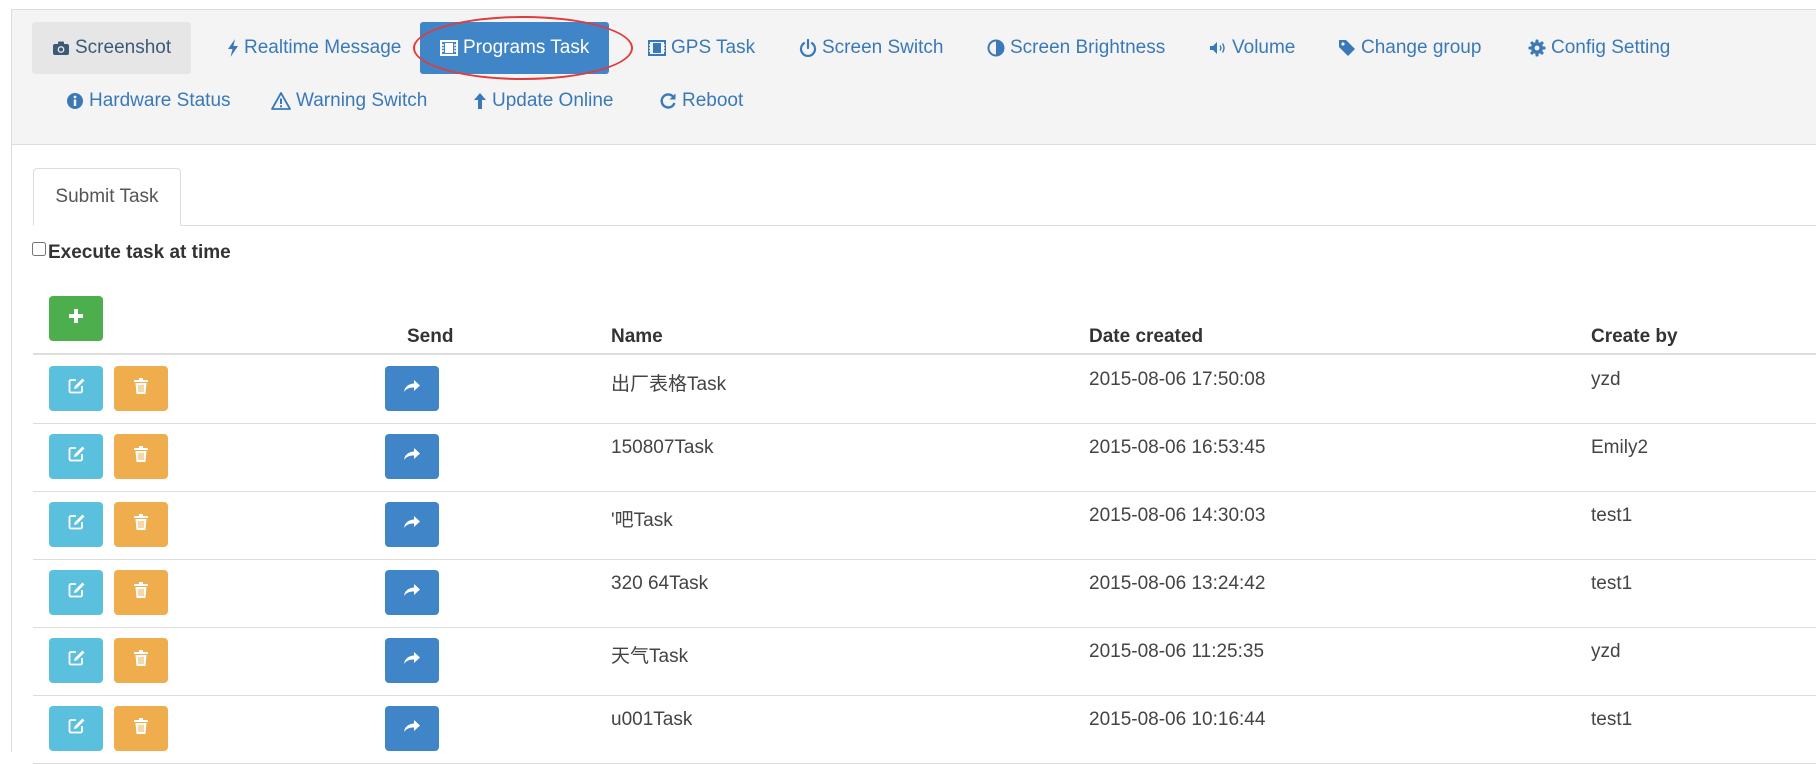 The height and width of the screenshot is (764, 1816). Describe the element at coordinates (281, 101) in the screenshot. I see `warning-icon` at that location.